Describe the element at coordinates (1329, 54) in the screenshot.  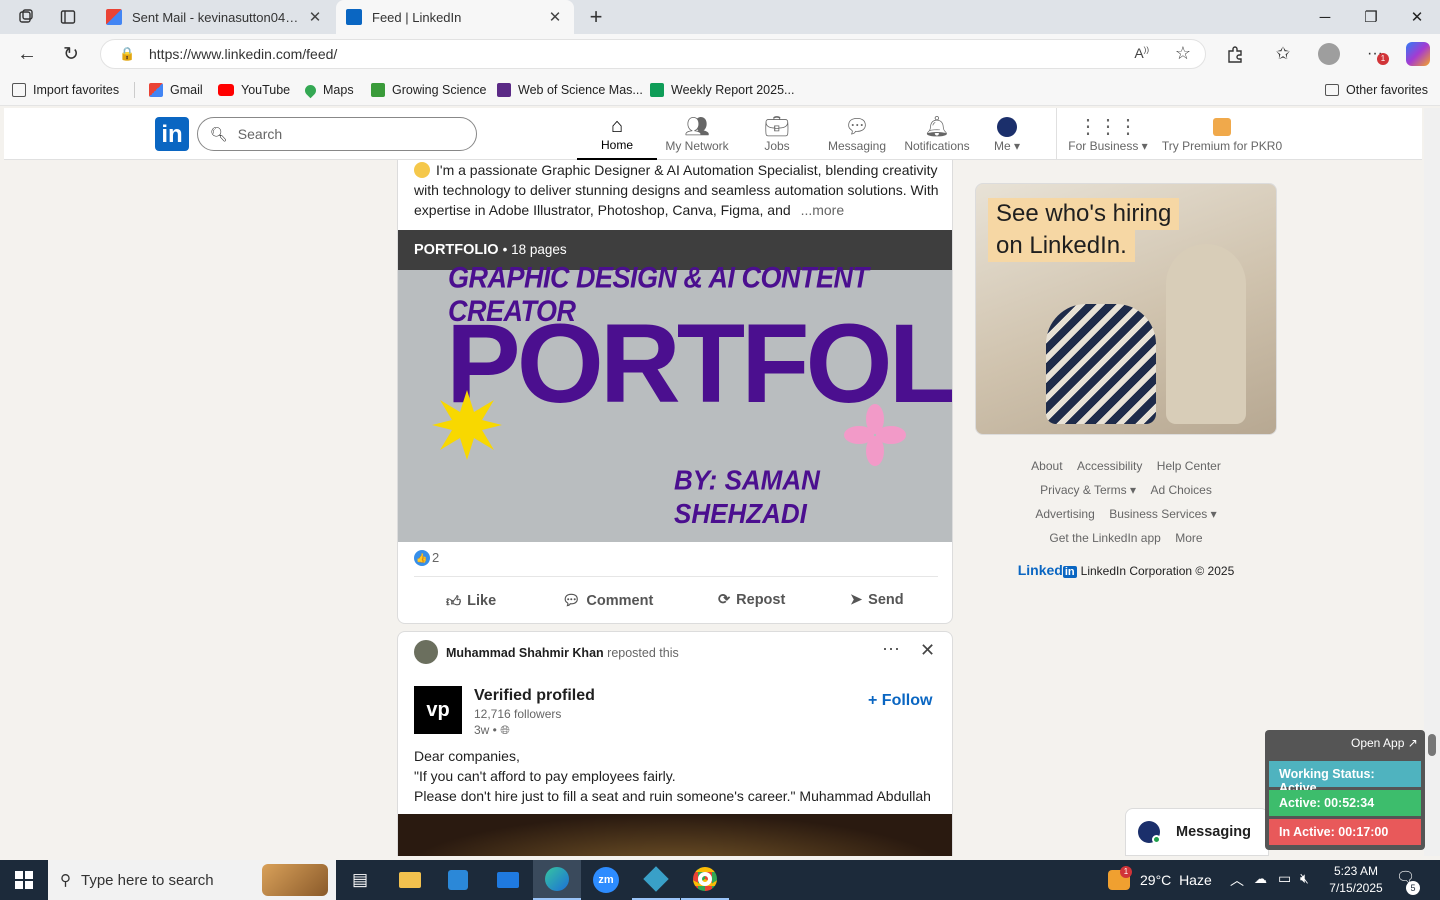
I see `profile-avatar` at that location.